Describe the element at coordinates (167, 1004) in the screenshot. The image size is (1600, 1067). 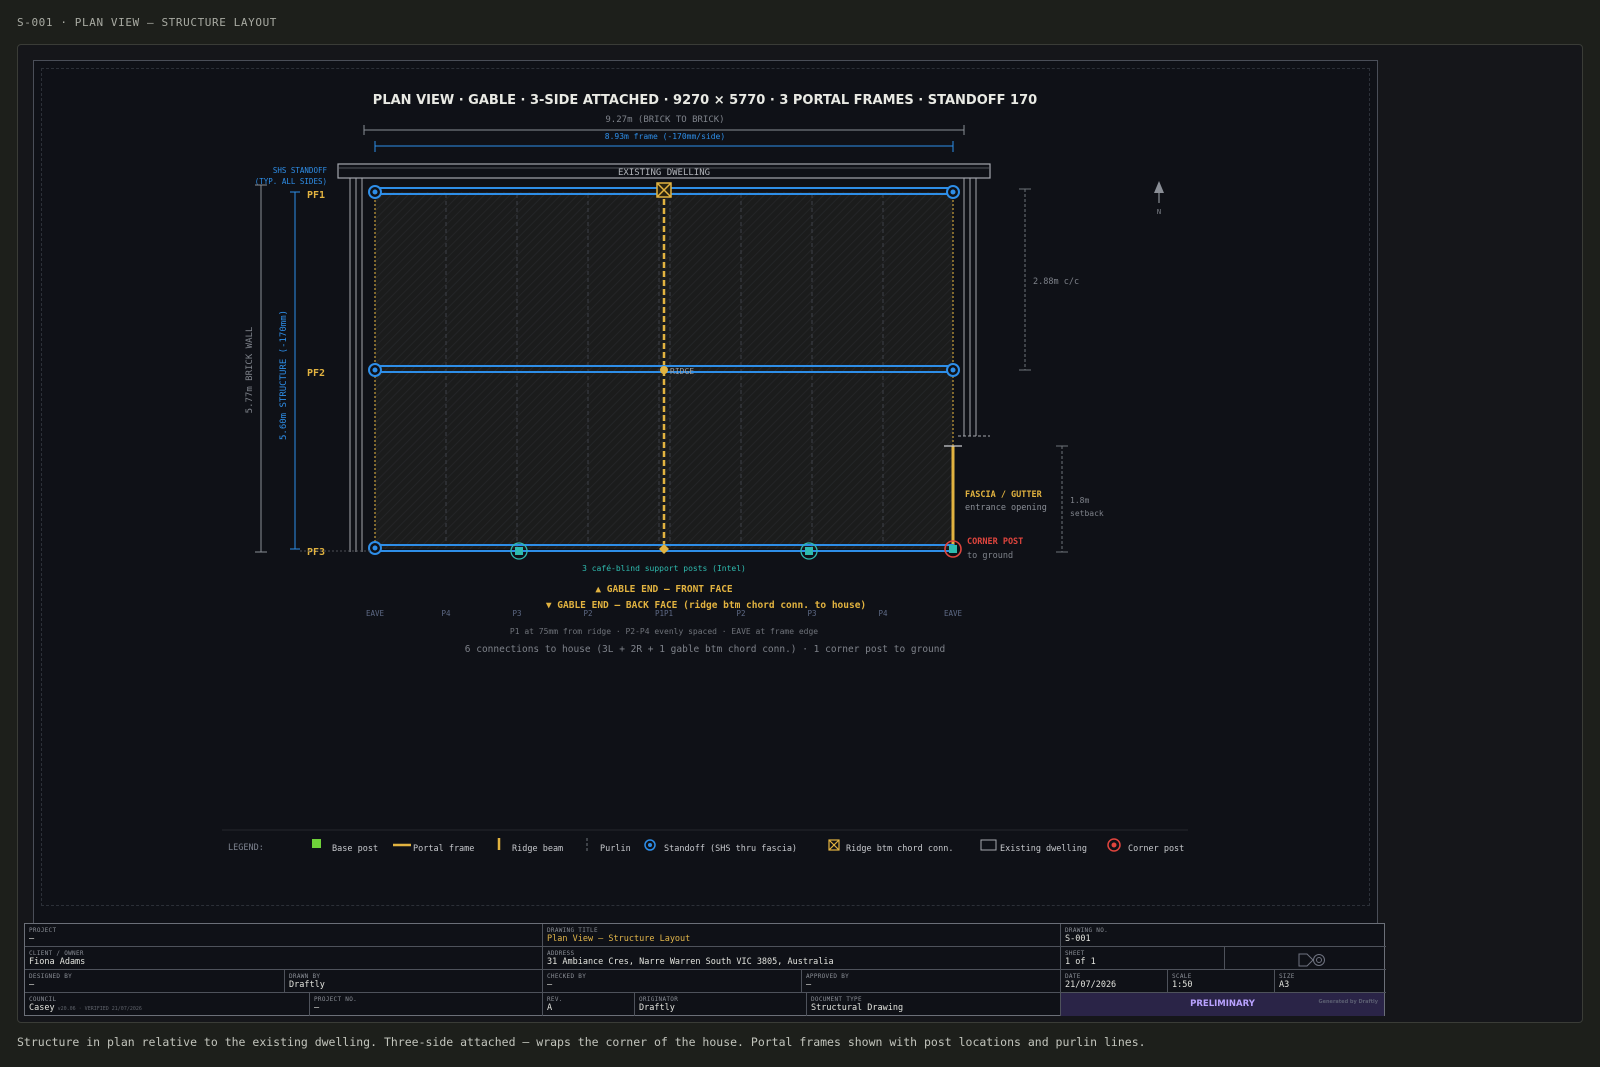
I see `tb-council: COUNCIL Casey v20.06 · VERIFIED 21/07/2026` at that location.